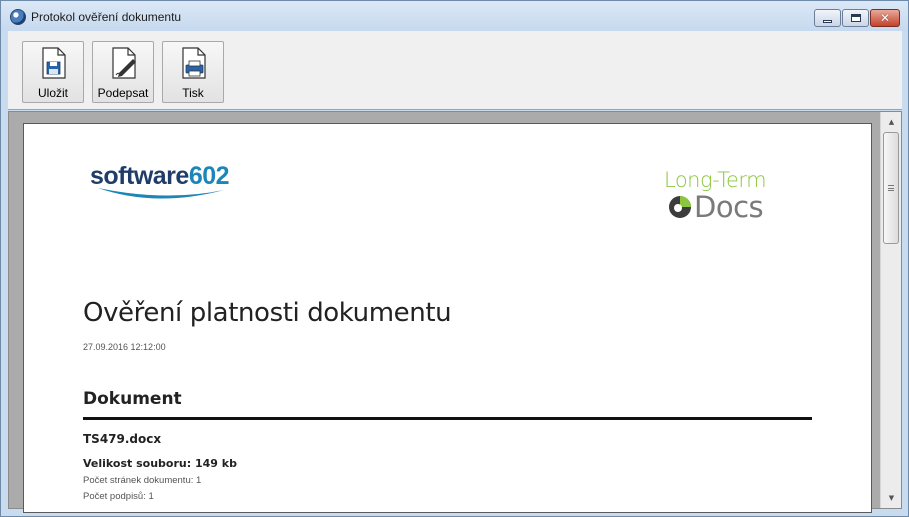  What do you see at coordinates (175, 187) in the screenshot?
I see `software602-logo: software602` at bounding box center [175, 187].